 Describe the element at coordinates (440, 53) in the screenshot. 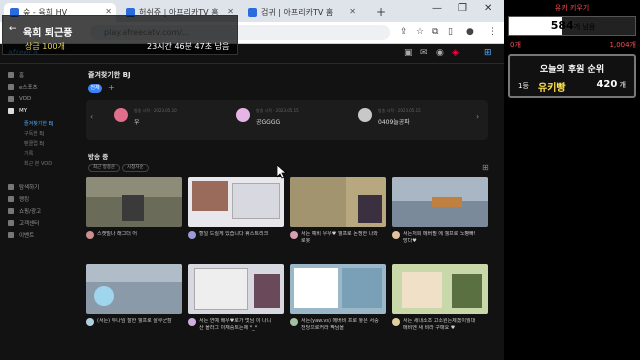

I see `live-broadcast-icon: ◉` at that location.